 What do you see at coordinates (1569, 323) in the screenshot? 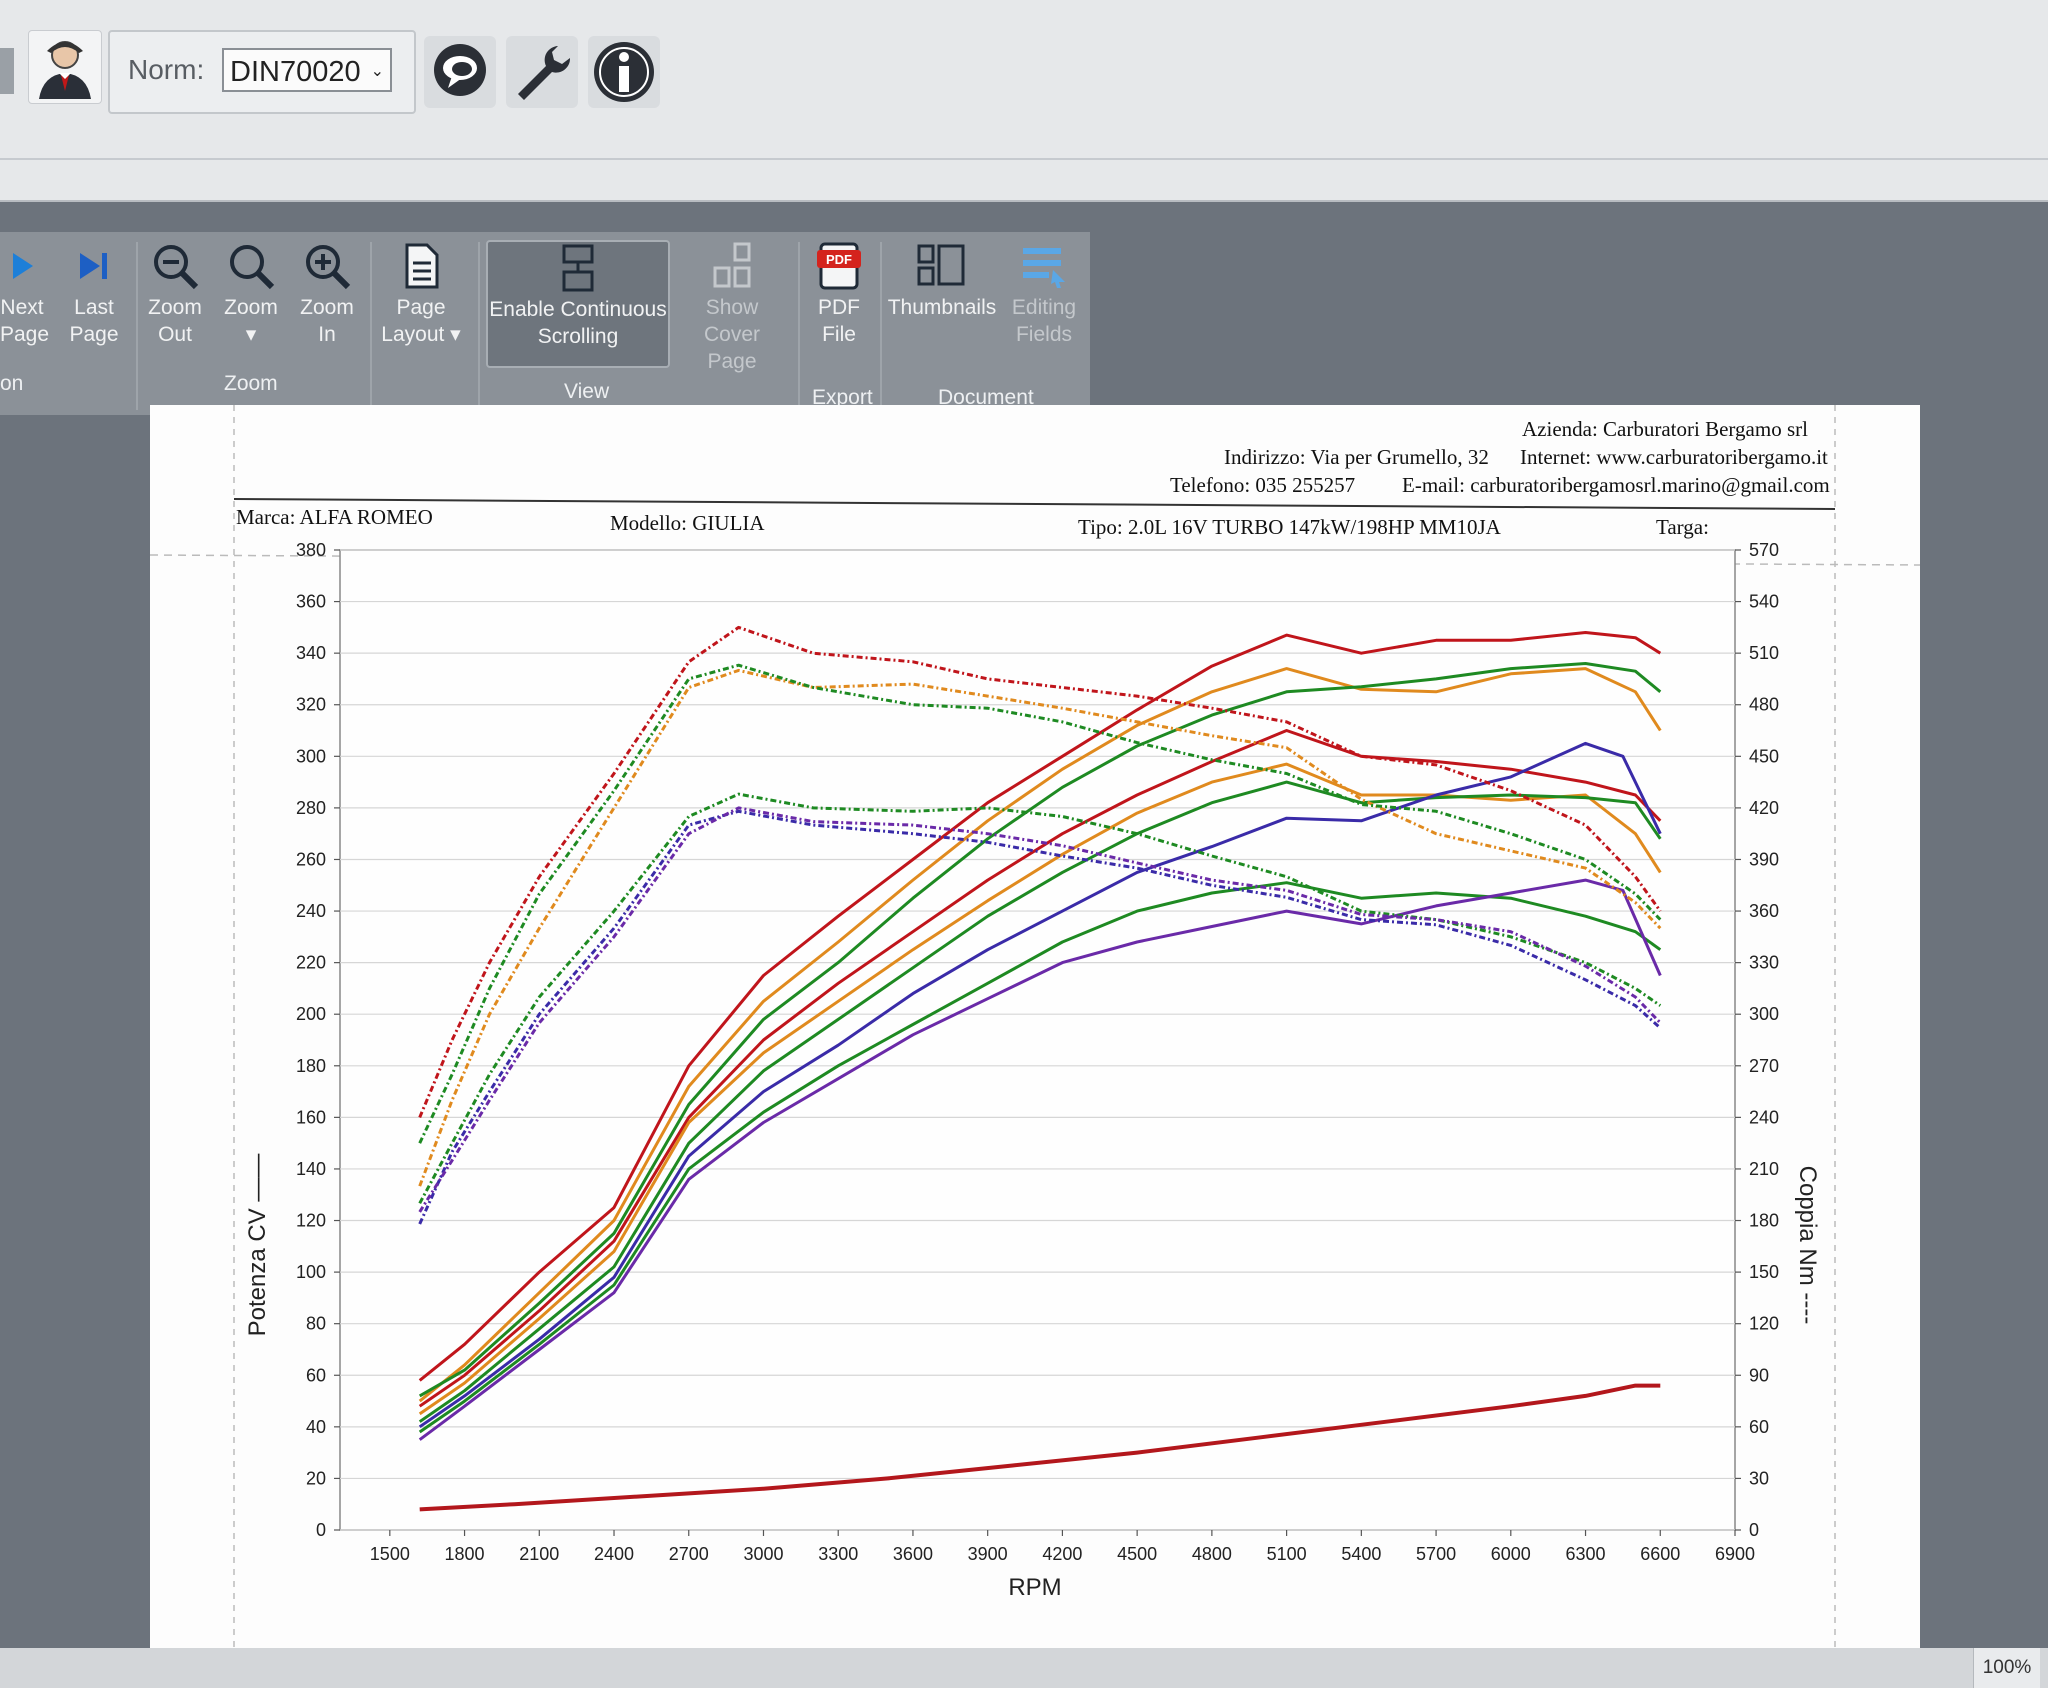
I see `ribbon-empty-area` at bounding box center [1569, 323].